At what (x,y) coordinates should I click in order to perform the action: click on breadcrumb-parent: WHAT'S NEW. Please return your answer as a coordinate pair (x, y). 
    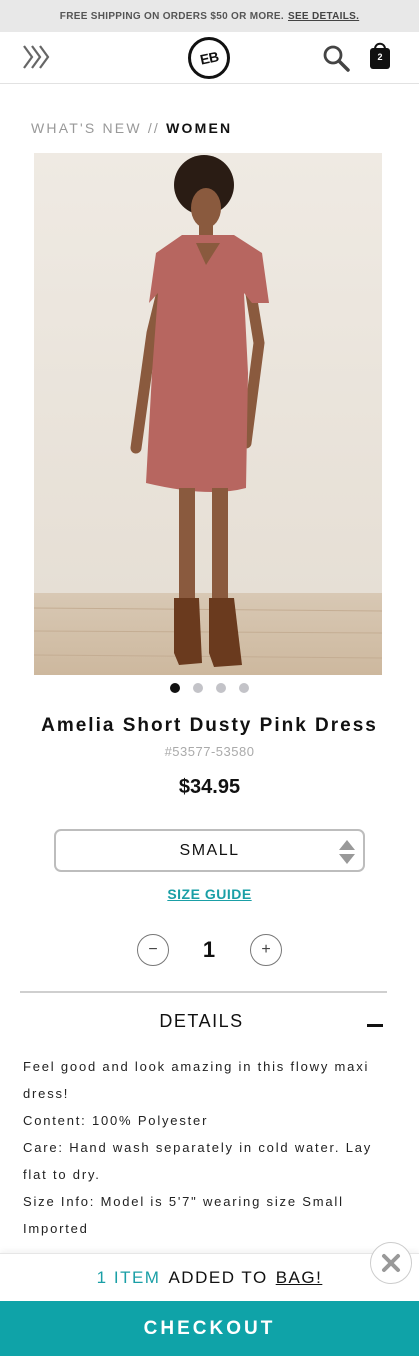
    Looking at the image, I should click on (86, 128).